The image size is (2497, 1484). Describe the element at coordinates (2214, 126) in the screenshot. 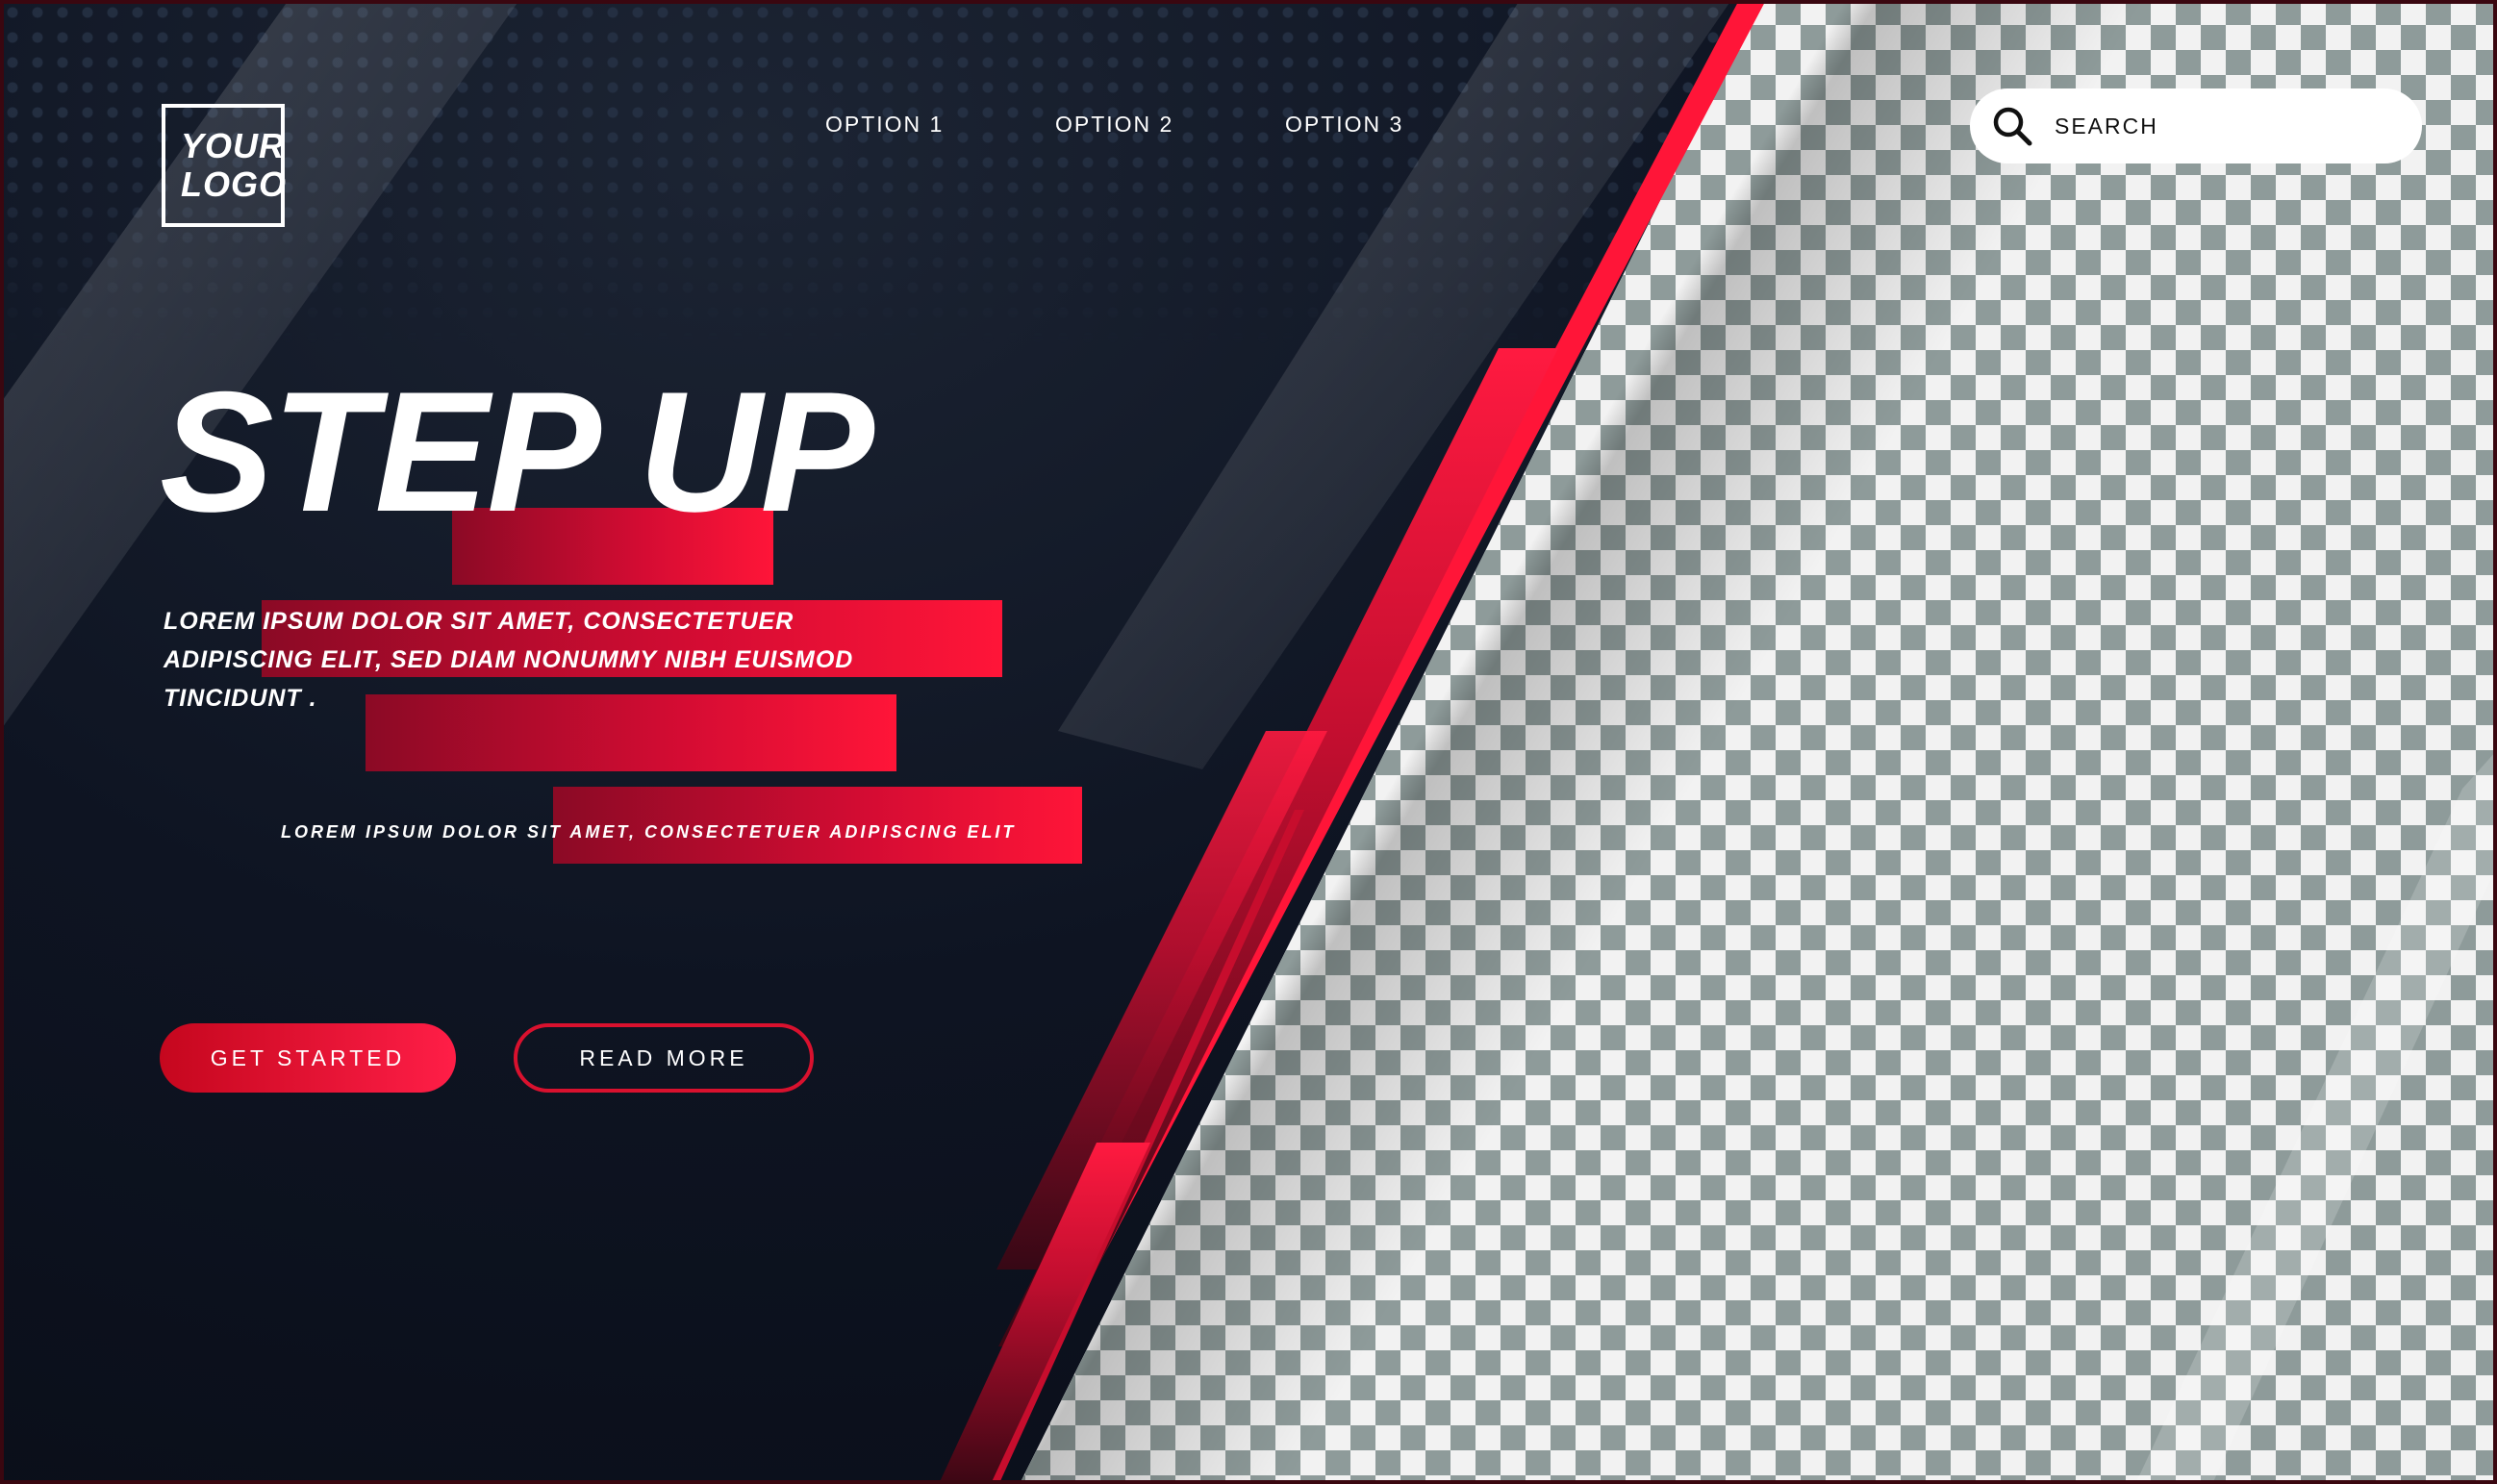

I see `search-input` at that location.